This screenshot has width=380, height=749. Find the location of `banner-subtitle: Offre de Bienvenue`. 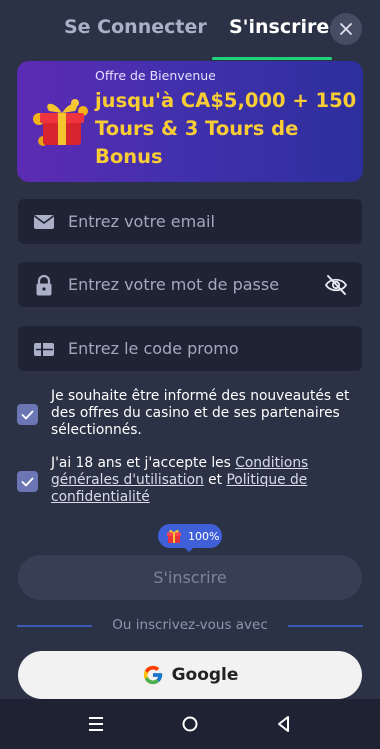

banner-subtitle: Offre de Bienvenue is located at coordinates (155, 75).